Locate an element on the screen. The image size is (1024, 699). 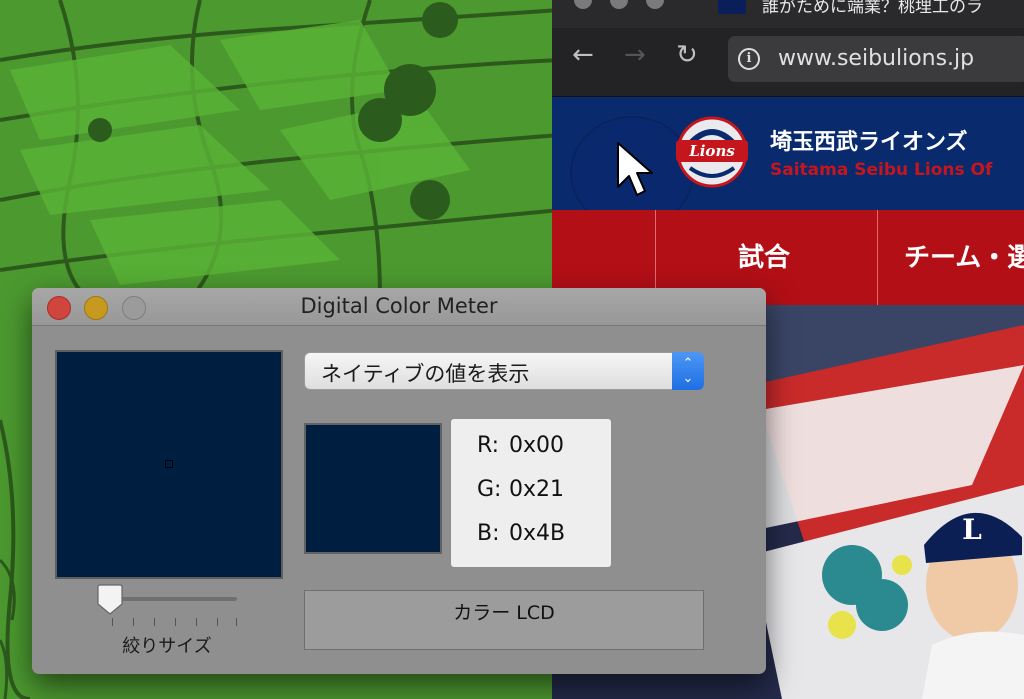
window-title: Digital Color Meter is located at coordinates (399, 306).